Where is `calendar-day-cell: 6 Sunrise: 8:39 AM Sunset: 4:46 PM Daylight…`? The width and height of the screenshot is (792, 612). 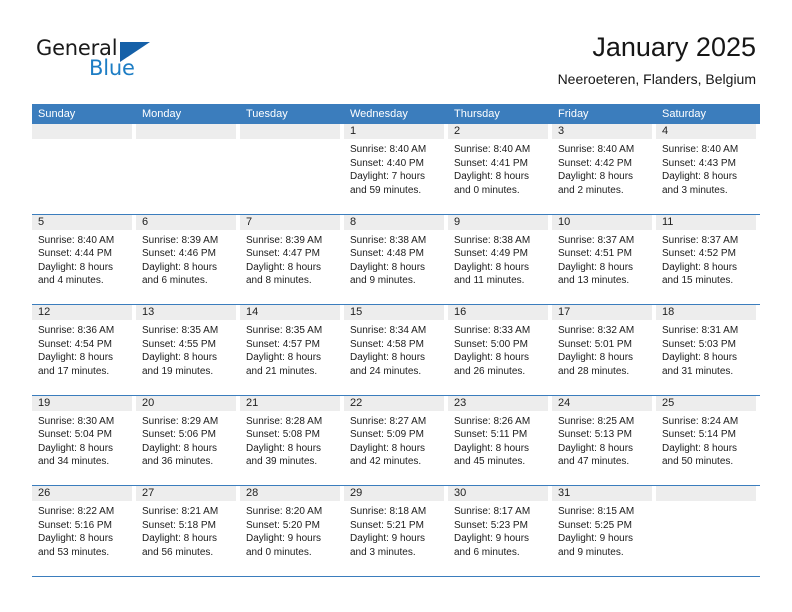 calendar-day-cell: 6 Sunrise: 8:39 AM Sunset: 4:46 PM Daylight… is located at coordinates (188, 259).